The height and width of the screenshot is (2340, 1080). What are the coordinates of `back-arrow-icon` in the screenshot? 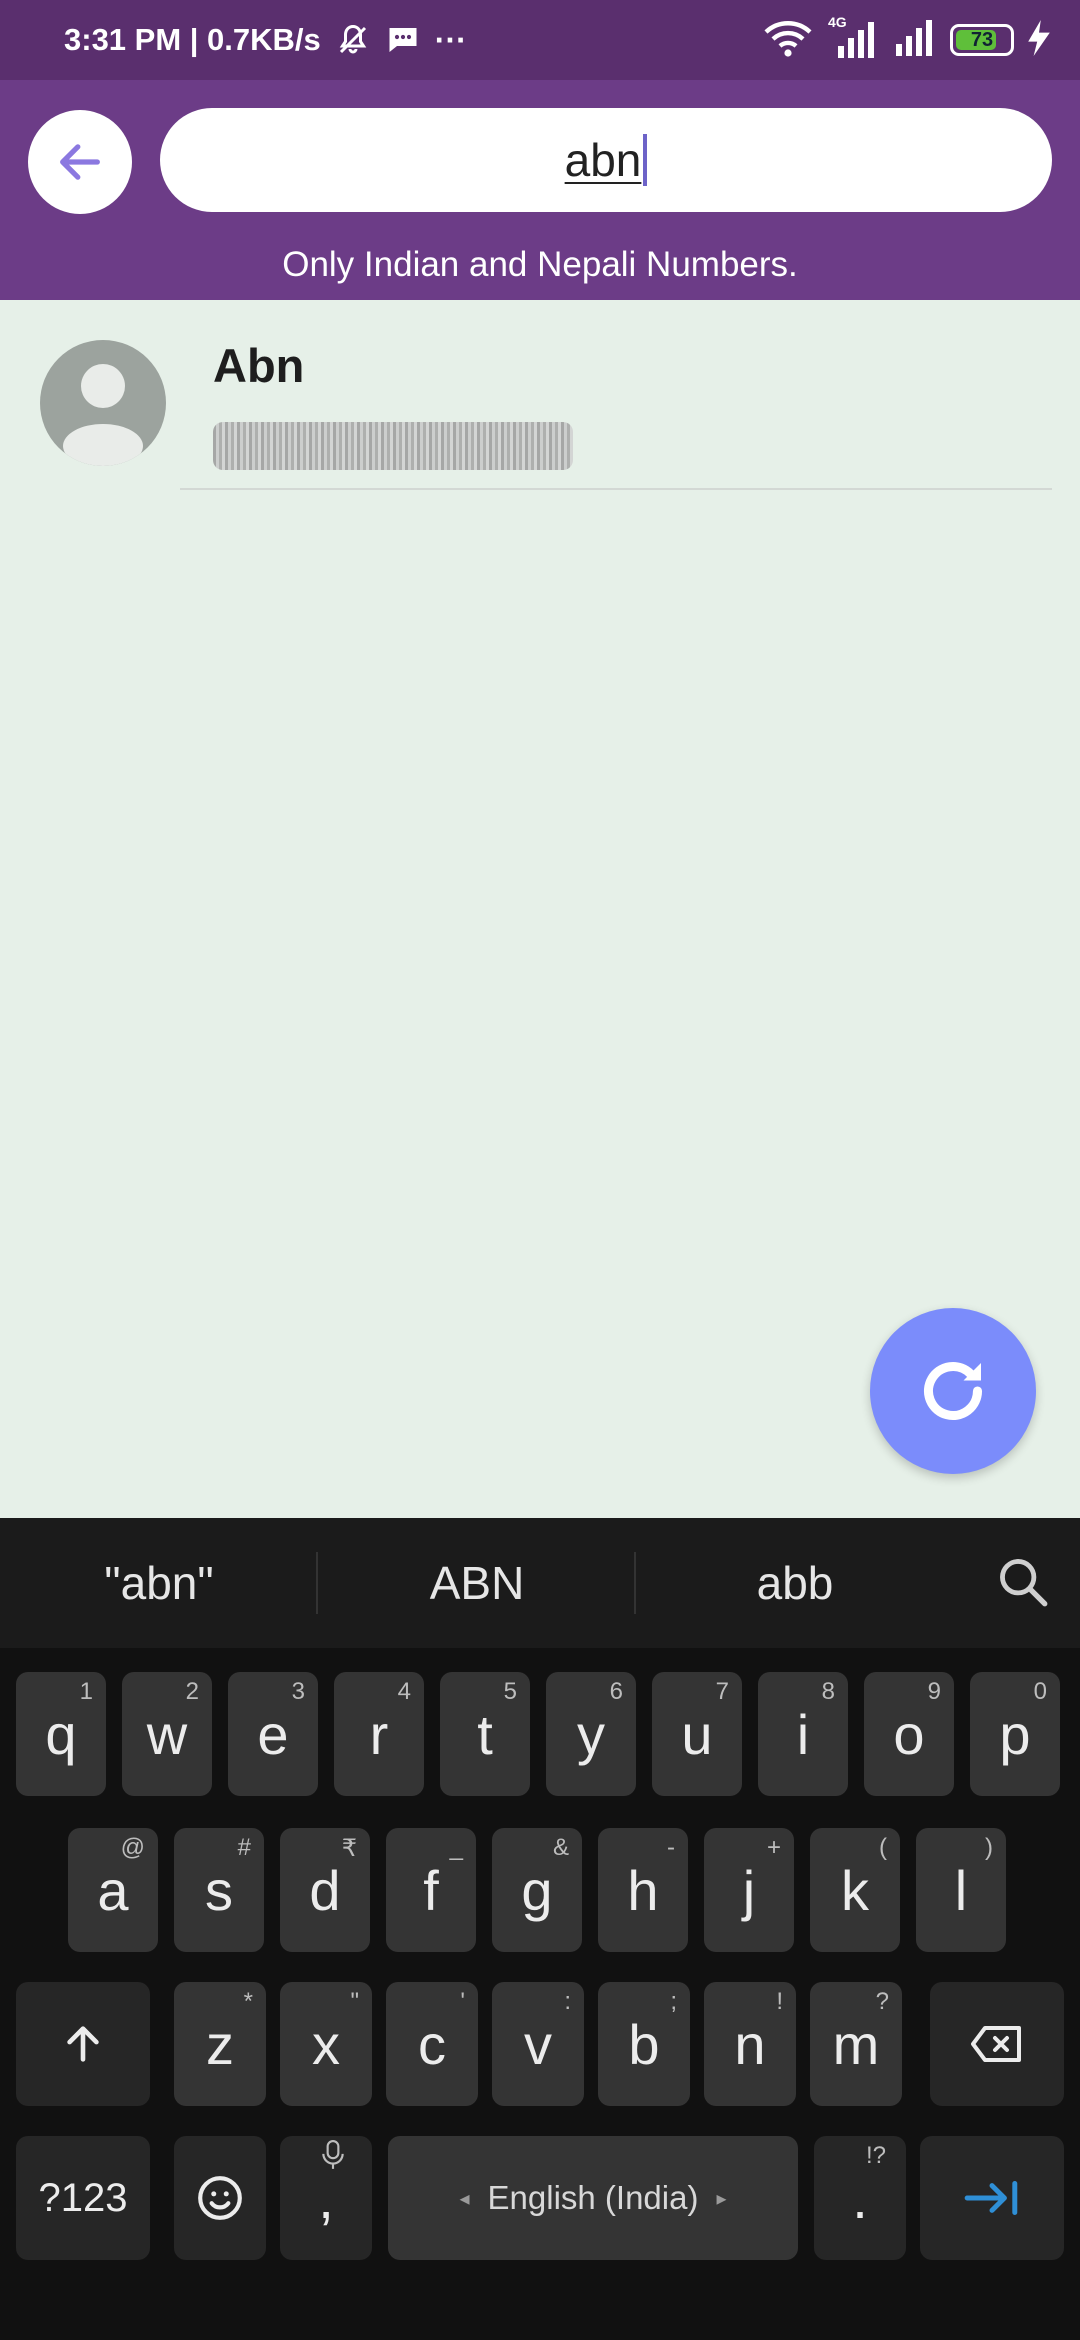 It's located at (80, 162).